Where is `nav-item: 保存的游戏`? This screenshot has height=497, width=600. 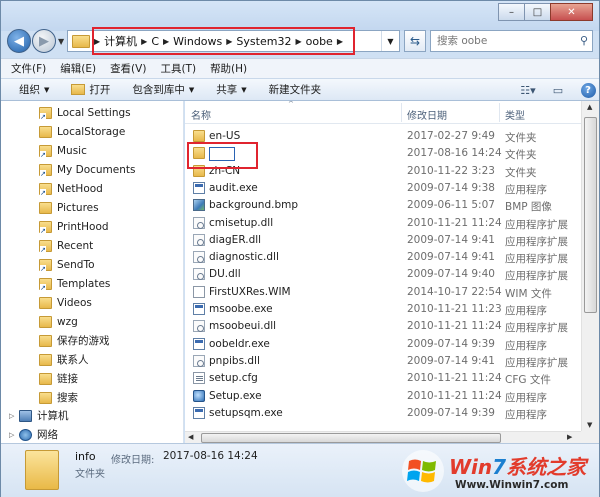
nav-item: 保存的游戏 is located at coordinates (92, 340).